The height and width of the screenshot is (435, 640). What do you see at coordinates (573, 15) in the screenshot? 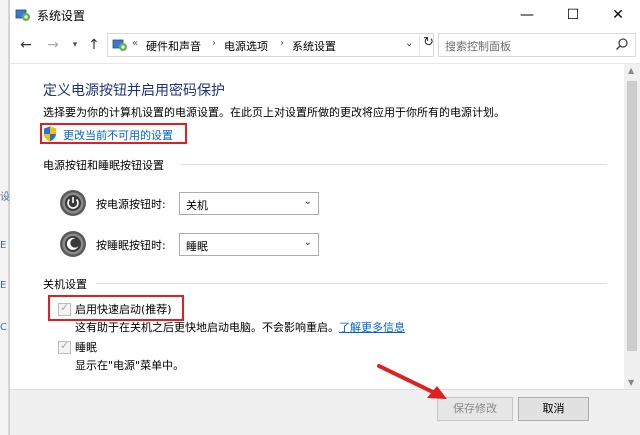
I see `maximize-button: ☐` at bounding box center [573, 15].